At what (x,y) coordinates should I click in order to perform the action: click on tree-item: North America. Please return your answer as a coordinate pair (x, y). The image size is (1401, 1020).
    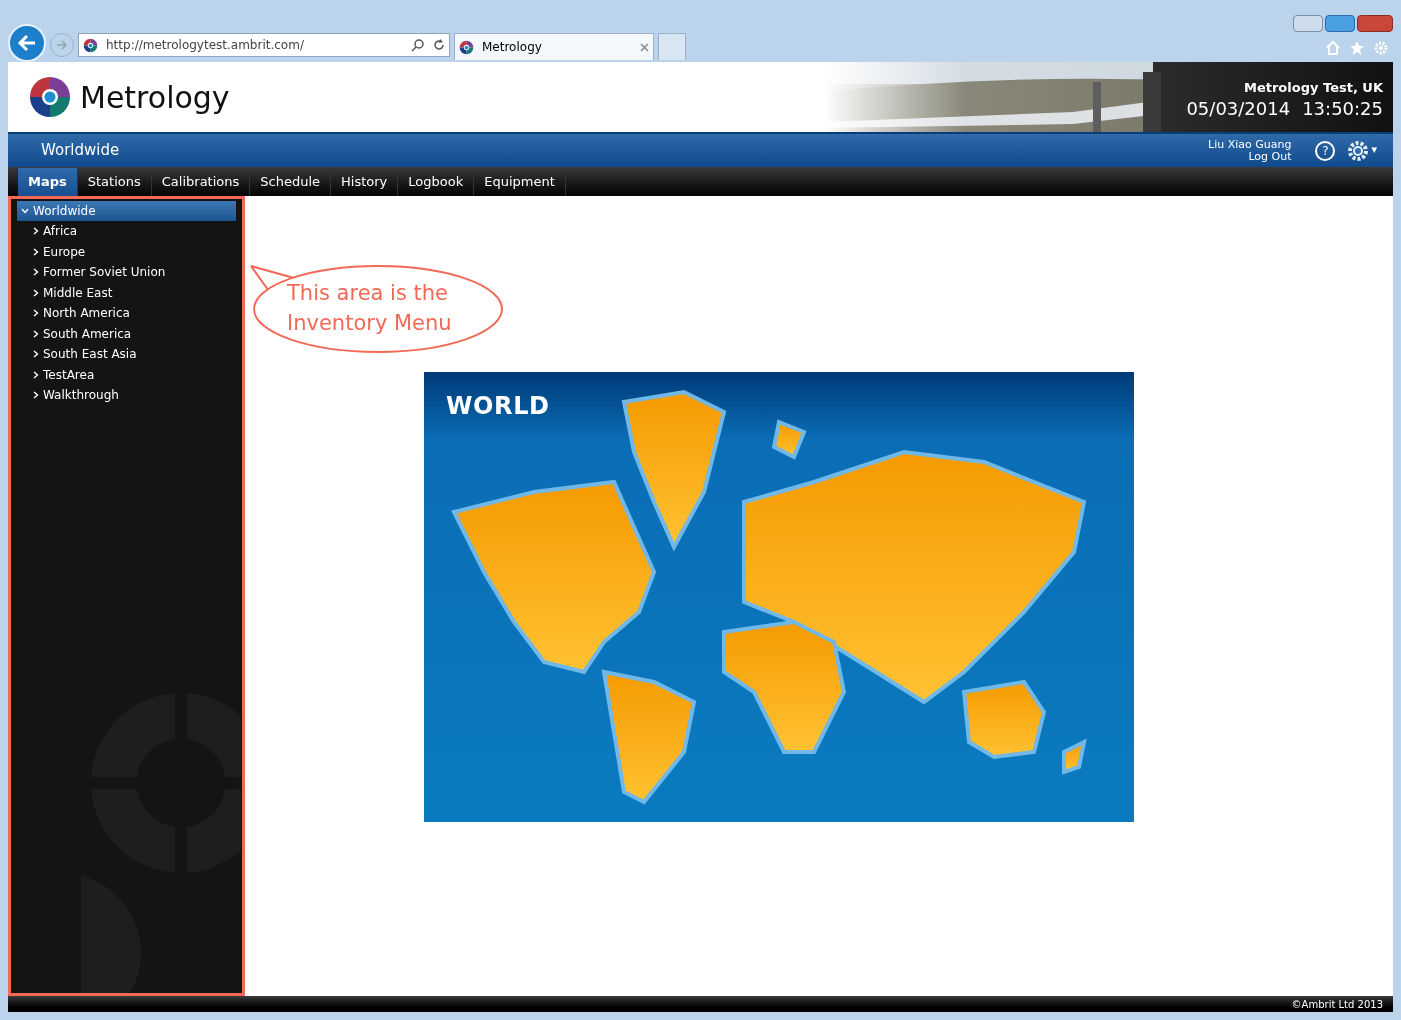
    Looking at the image, I should click on (126, 313).